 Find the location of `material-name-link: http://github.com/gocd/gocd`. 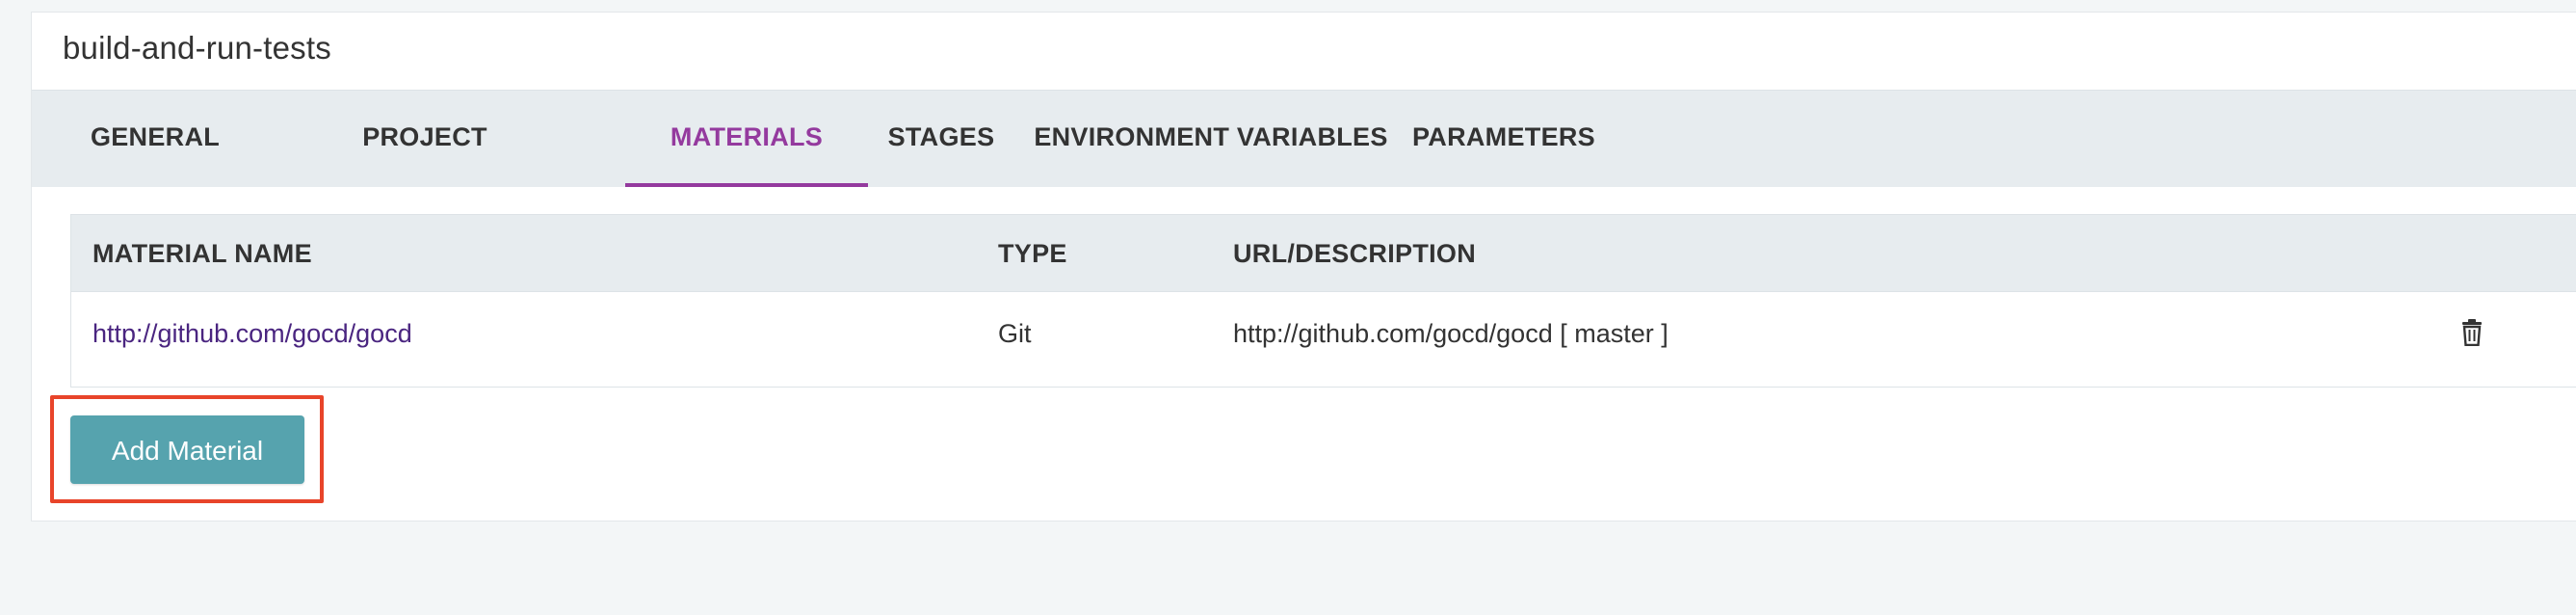

material-name-link: http://github.com/gocd/gocd is located at coordinates (252, 333).